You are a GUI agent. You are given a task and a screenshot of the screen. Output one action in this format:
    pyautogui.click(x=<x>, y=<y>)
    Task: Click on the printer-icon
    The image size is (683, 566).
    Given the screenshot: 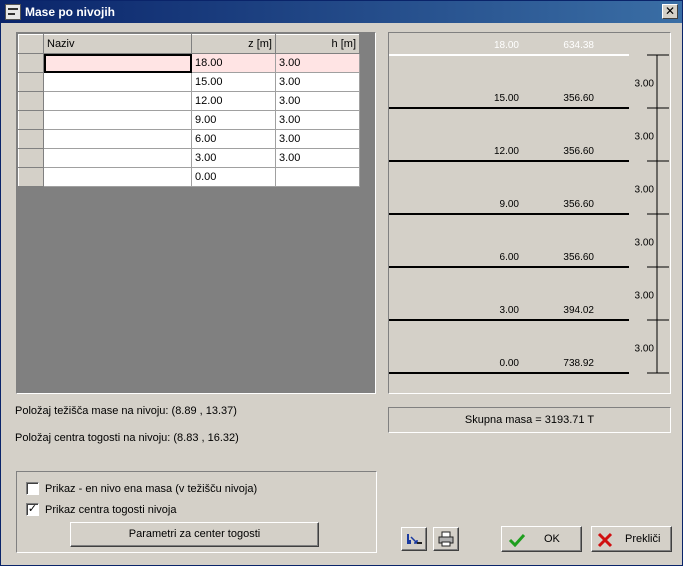 What is the action you would take?
    pyautogui.click(x=446, y=539)
    